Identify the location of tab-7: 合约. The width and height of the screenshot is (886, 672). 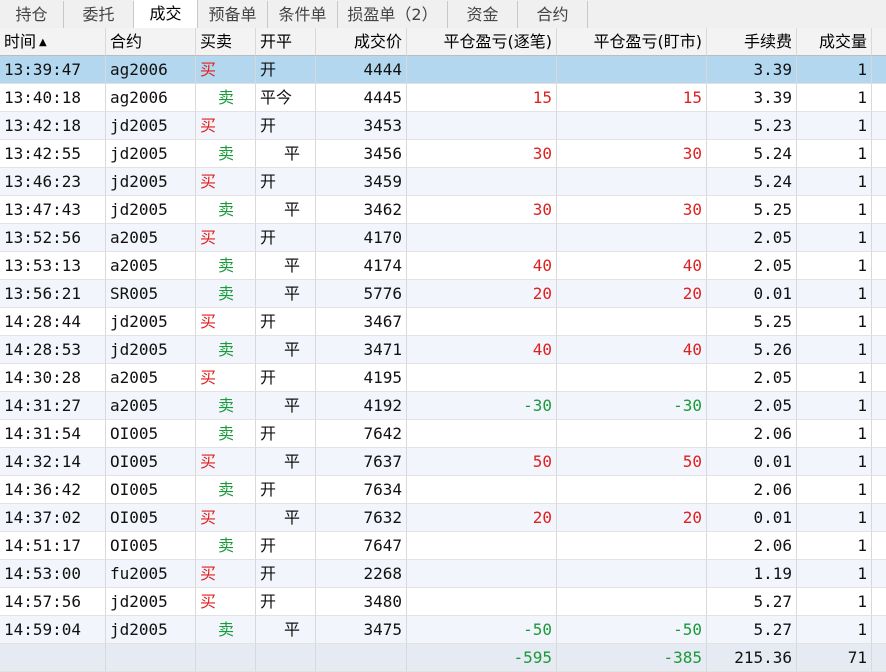
(553, 14).